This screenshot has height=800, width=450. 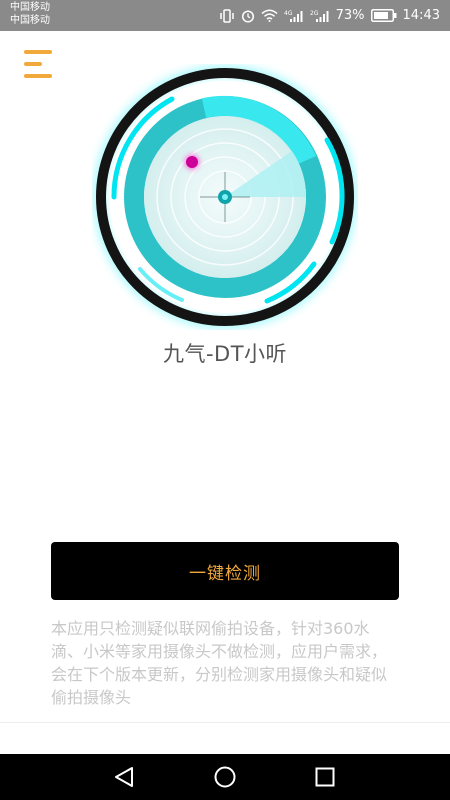 What do you see at coordinates (30, 20) in the screenshot?
I see `carrier-label-2: 中国移动` at bounding box center [30, 20].